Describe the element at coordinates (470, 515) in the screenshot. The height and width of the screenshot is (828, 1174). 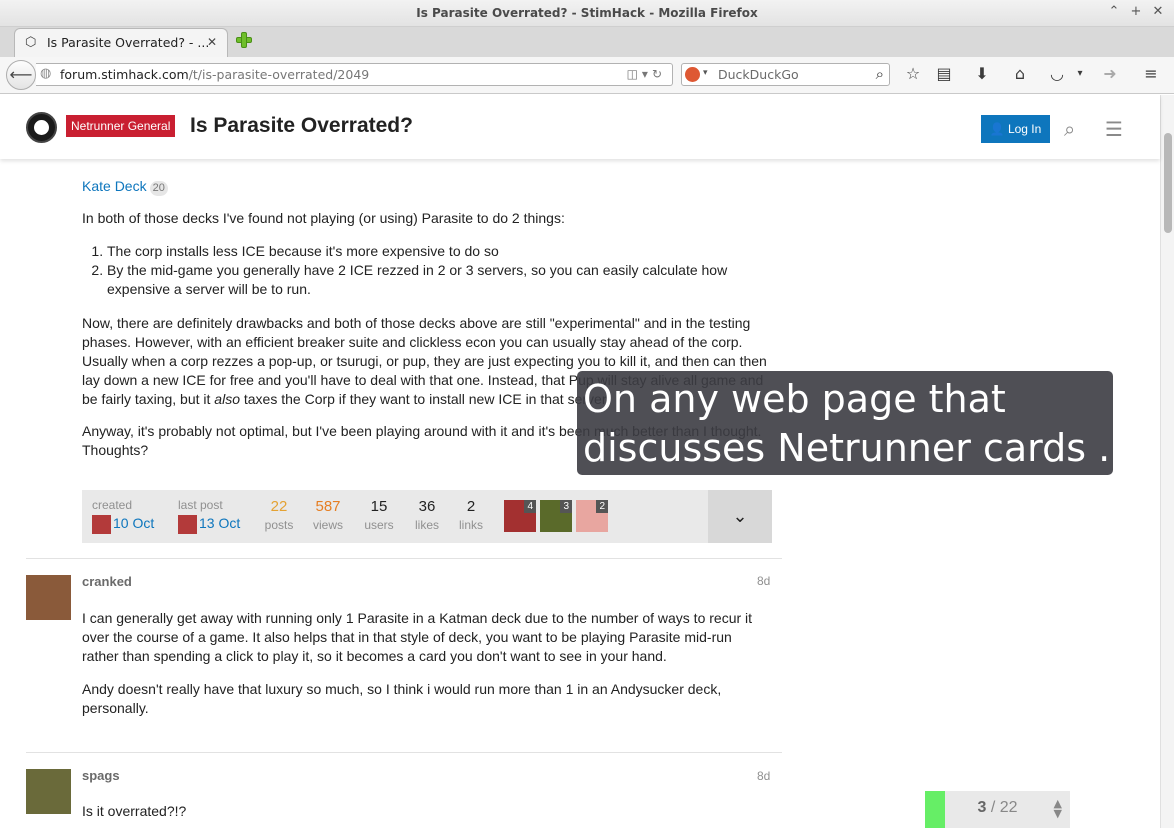
I see `links-stat: 2 links` at that location.